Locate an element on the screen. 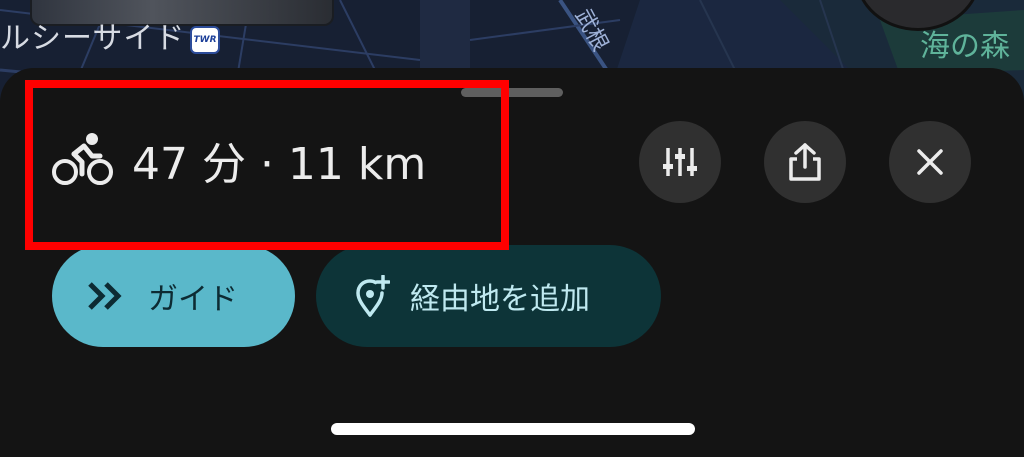 The height and width of the screenshot is (457, 1024). add-location-icon is located at coordinates (373, 296).